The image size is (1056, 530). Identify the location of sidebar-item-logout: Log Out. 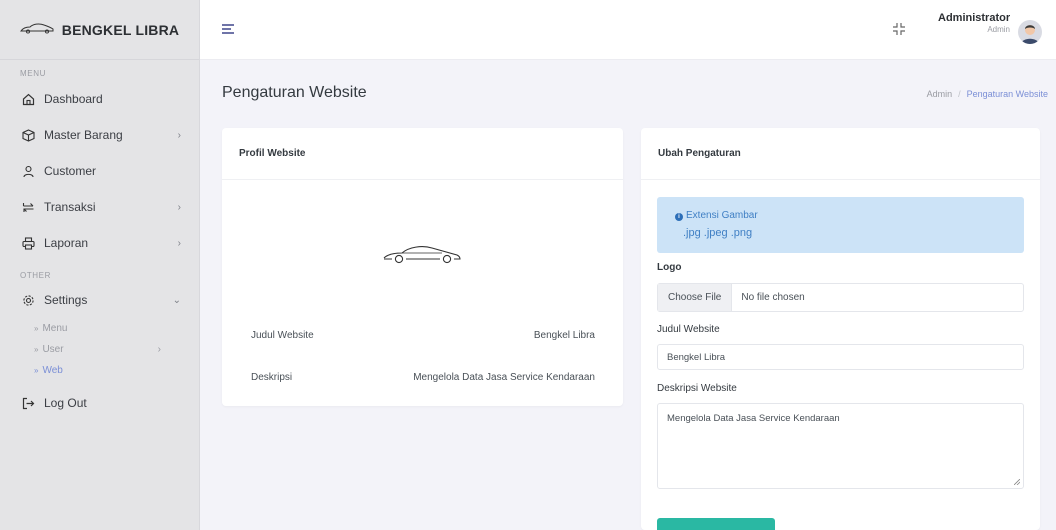
(99, 403).